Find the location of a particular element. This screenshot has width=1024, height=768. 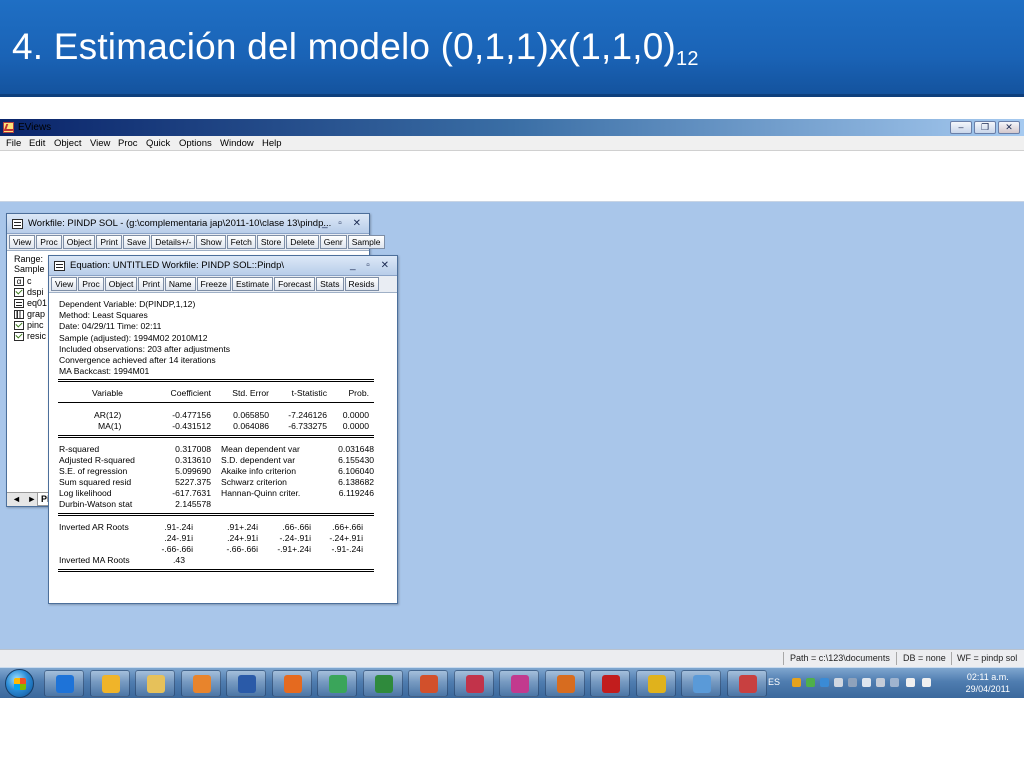

taskbar: ES 02:11 a.m. 29/04/2011 is located at coordinates (512, 682).